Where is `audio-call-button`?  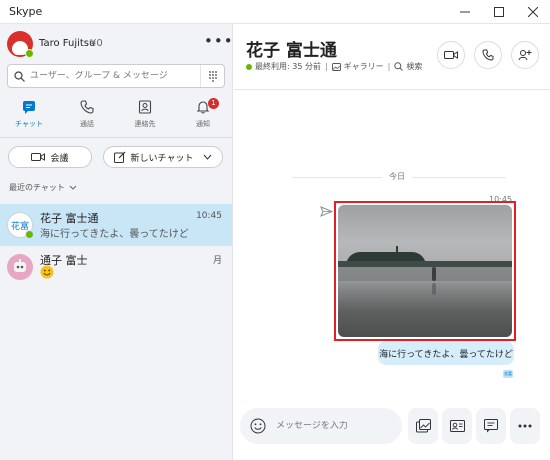
audio-call-button is located at coordinates (488, 55).